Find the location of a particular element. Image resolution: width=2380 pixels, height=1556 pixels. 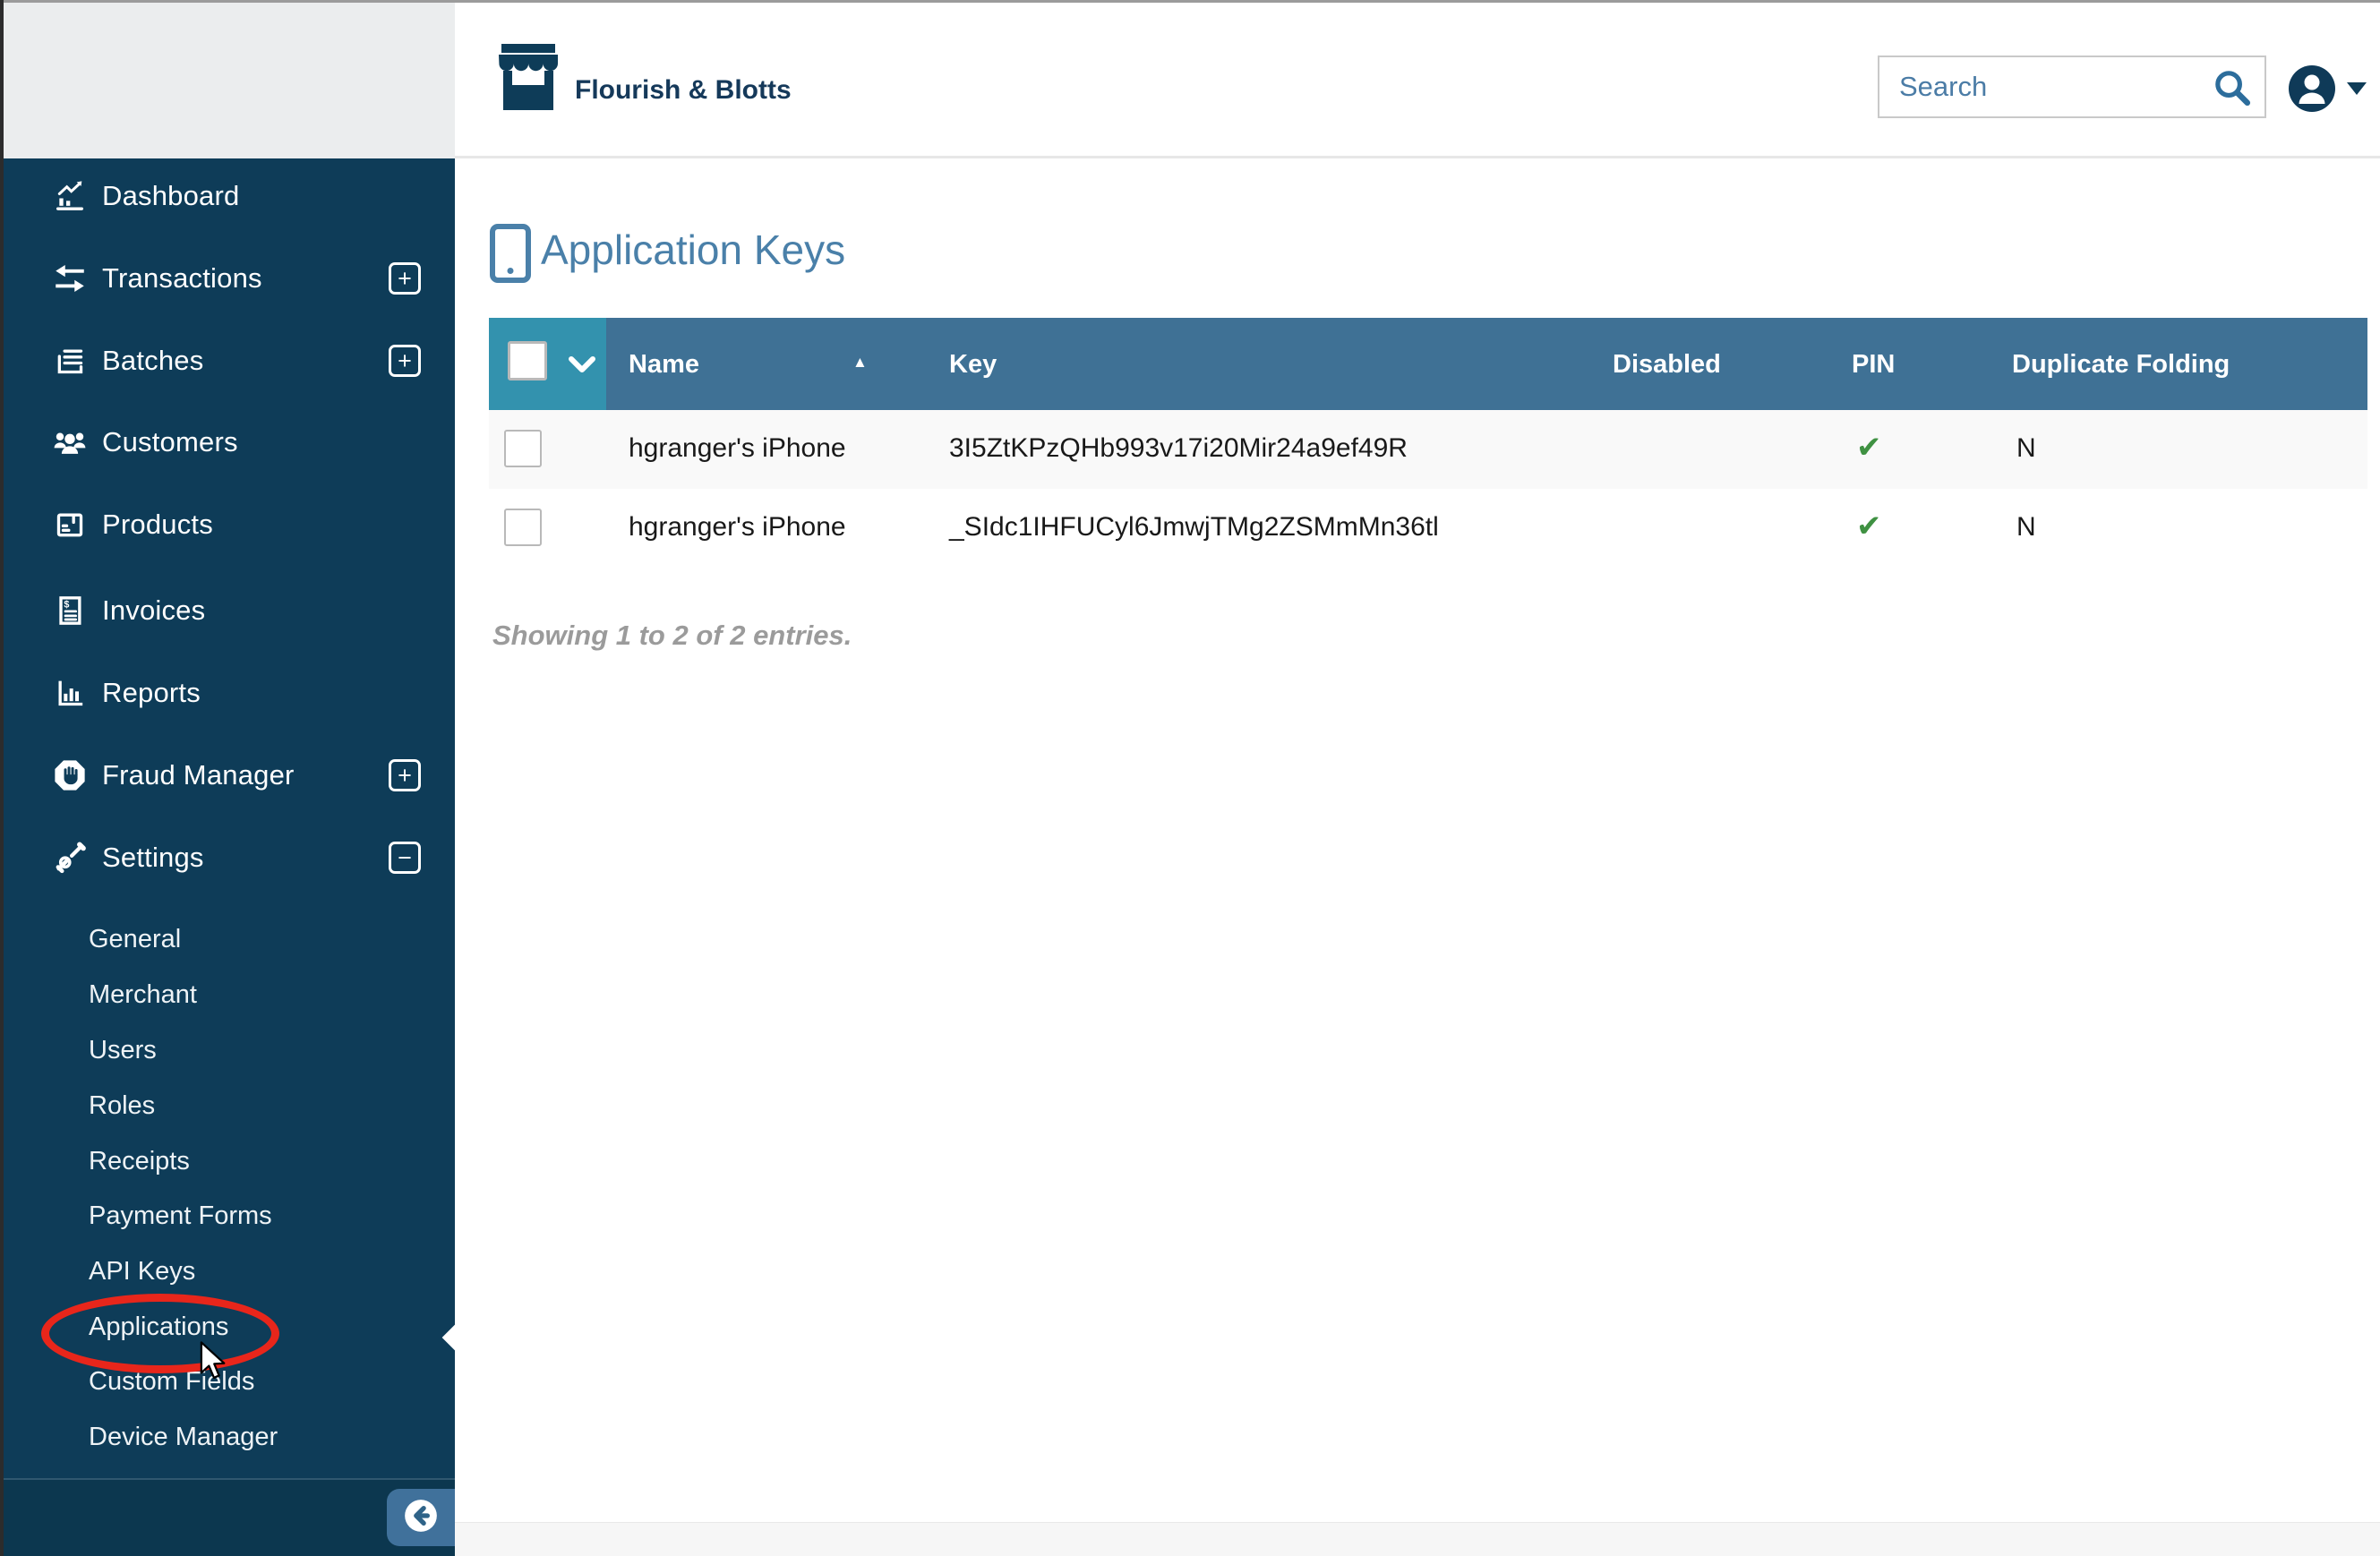

brand: Flourish & Blotts is located at coordinates (644, 79).